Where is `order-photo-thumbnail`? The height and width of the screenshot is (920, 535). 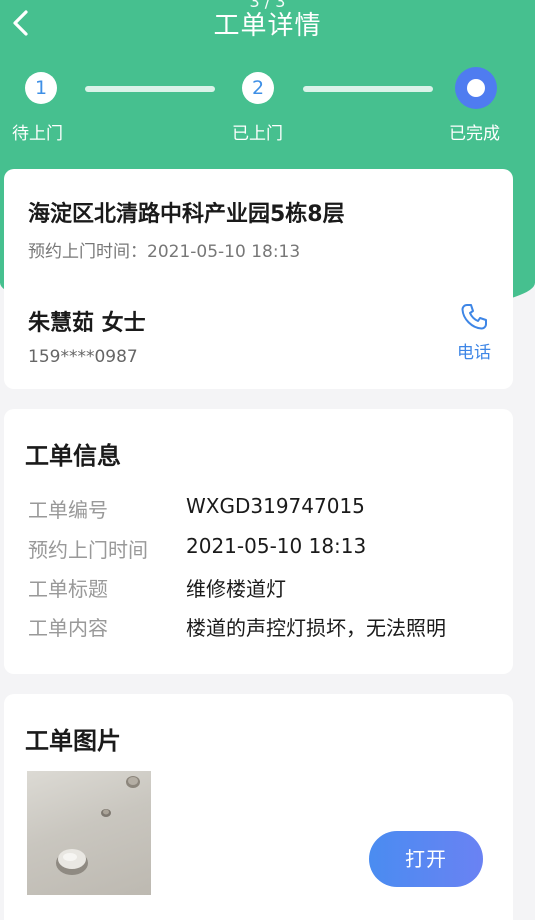 order-photo-thumbnail is located at coordinates (89, 833).